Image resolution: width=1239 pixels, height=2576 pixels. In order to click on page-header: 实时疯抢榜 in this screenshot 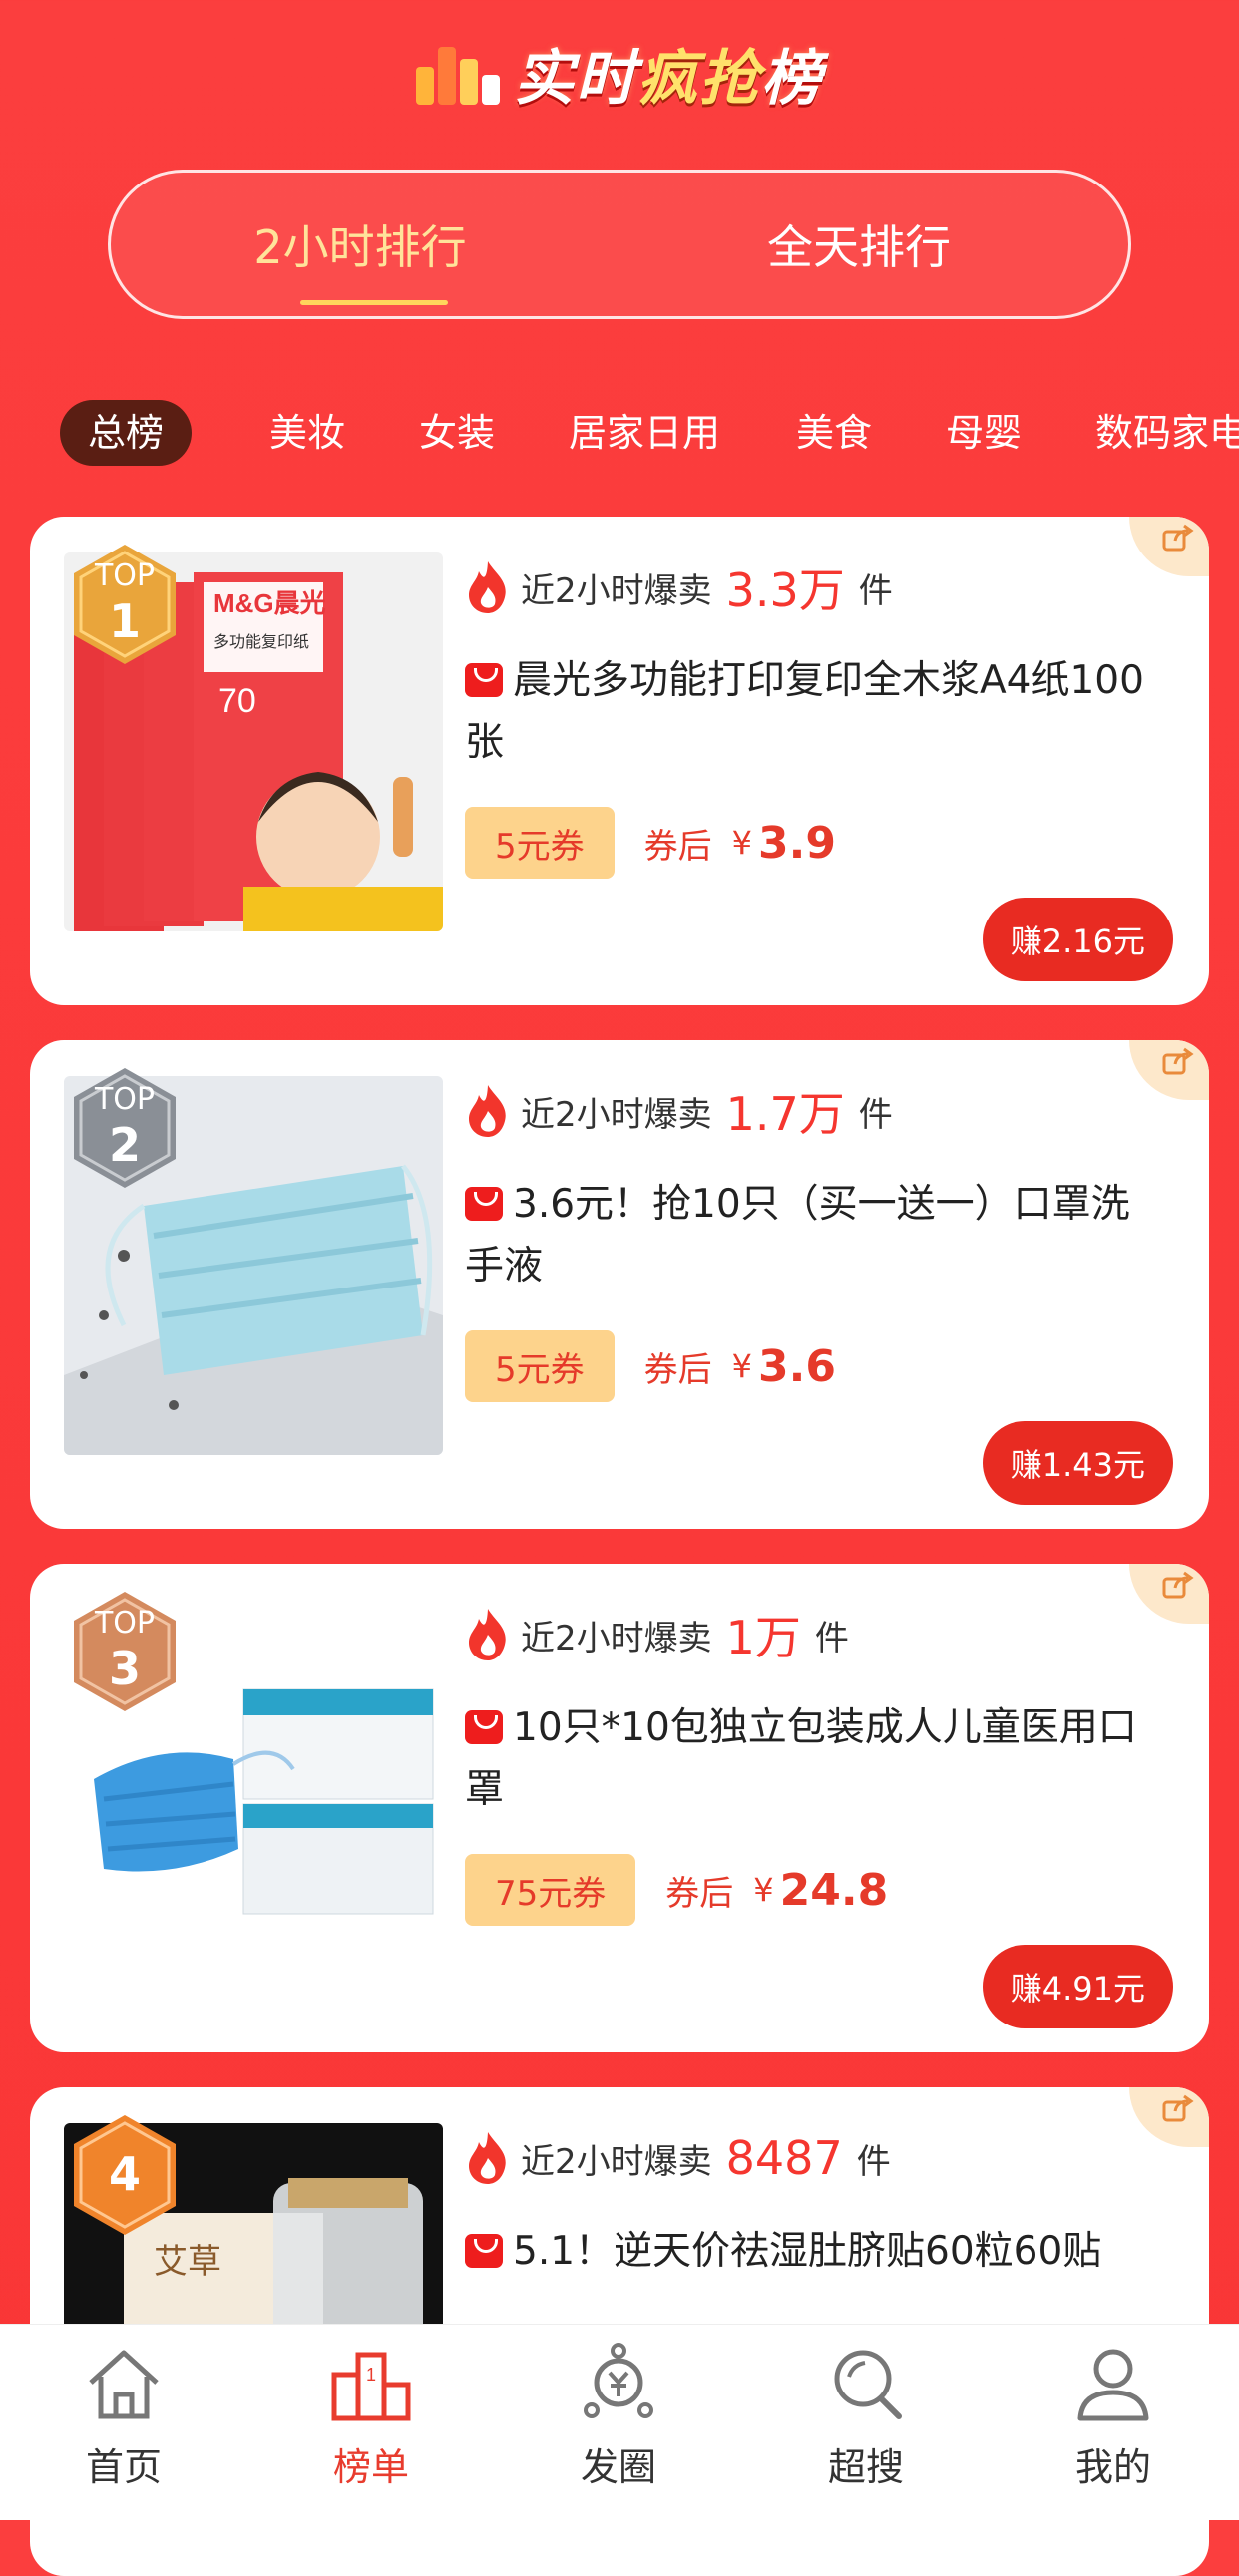, I will do `click(619, 73)`.